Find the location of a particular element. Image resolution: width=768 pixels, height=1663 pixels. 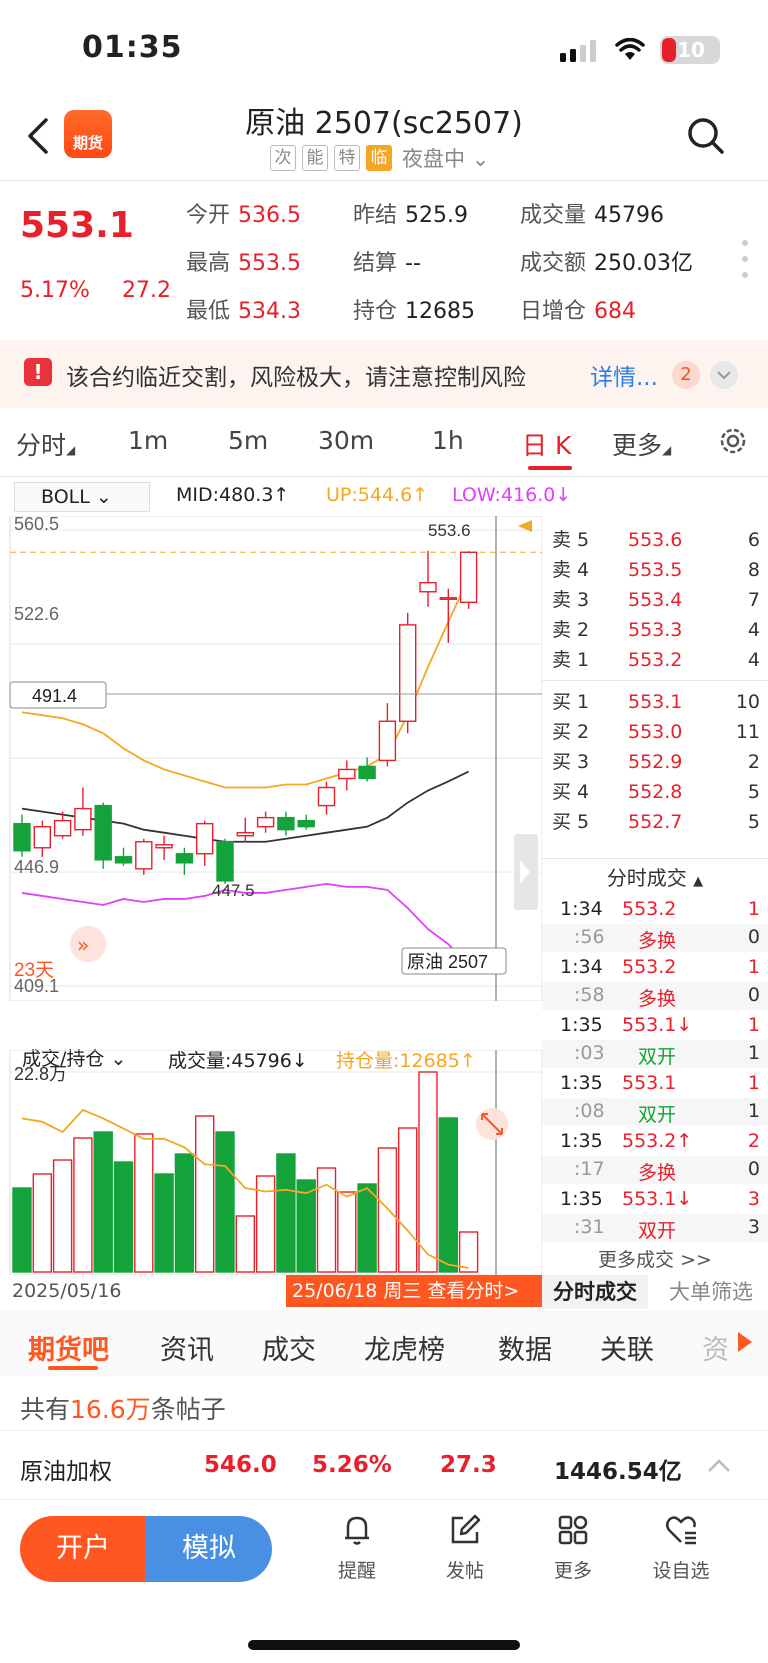

volume-chart: 22.8万 is located at coordinates (271, 1162).